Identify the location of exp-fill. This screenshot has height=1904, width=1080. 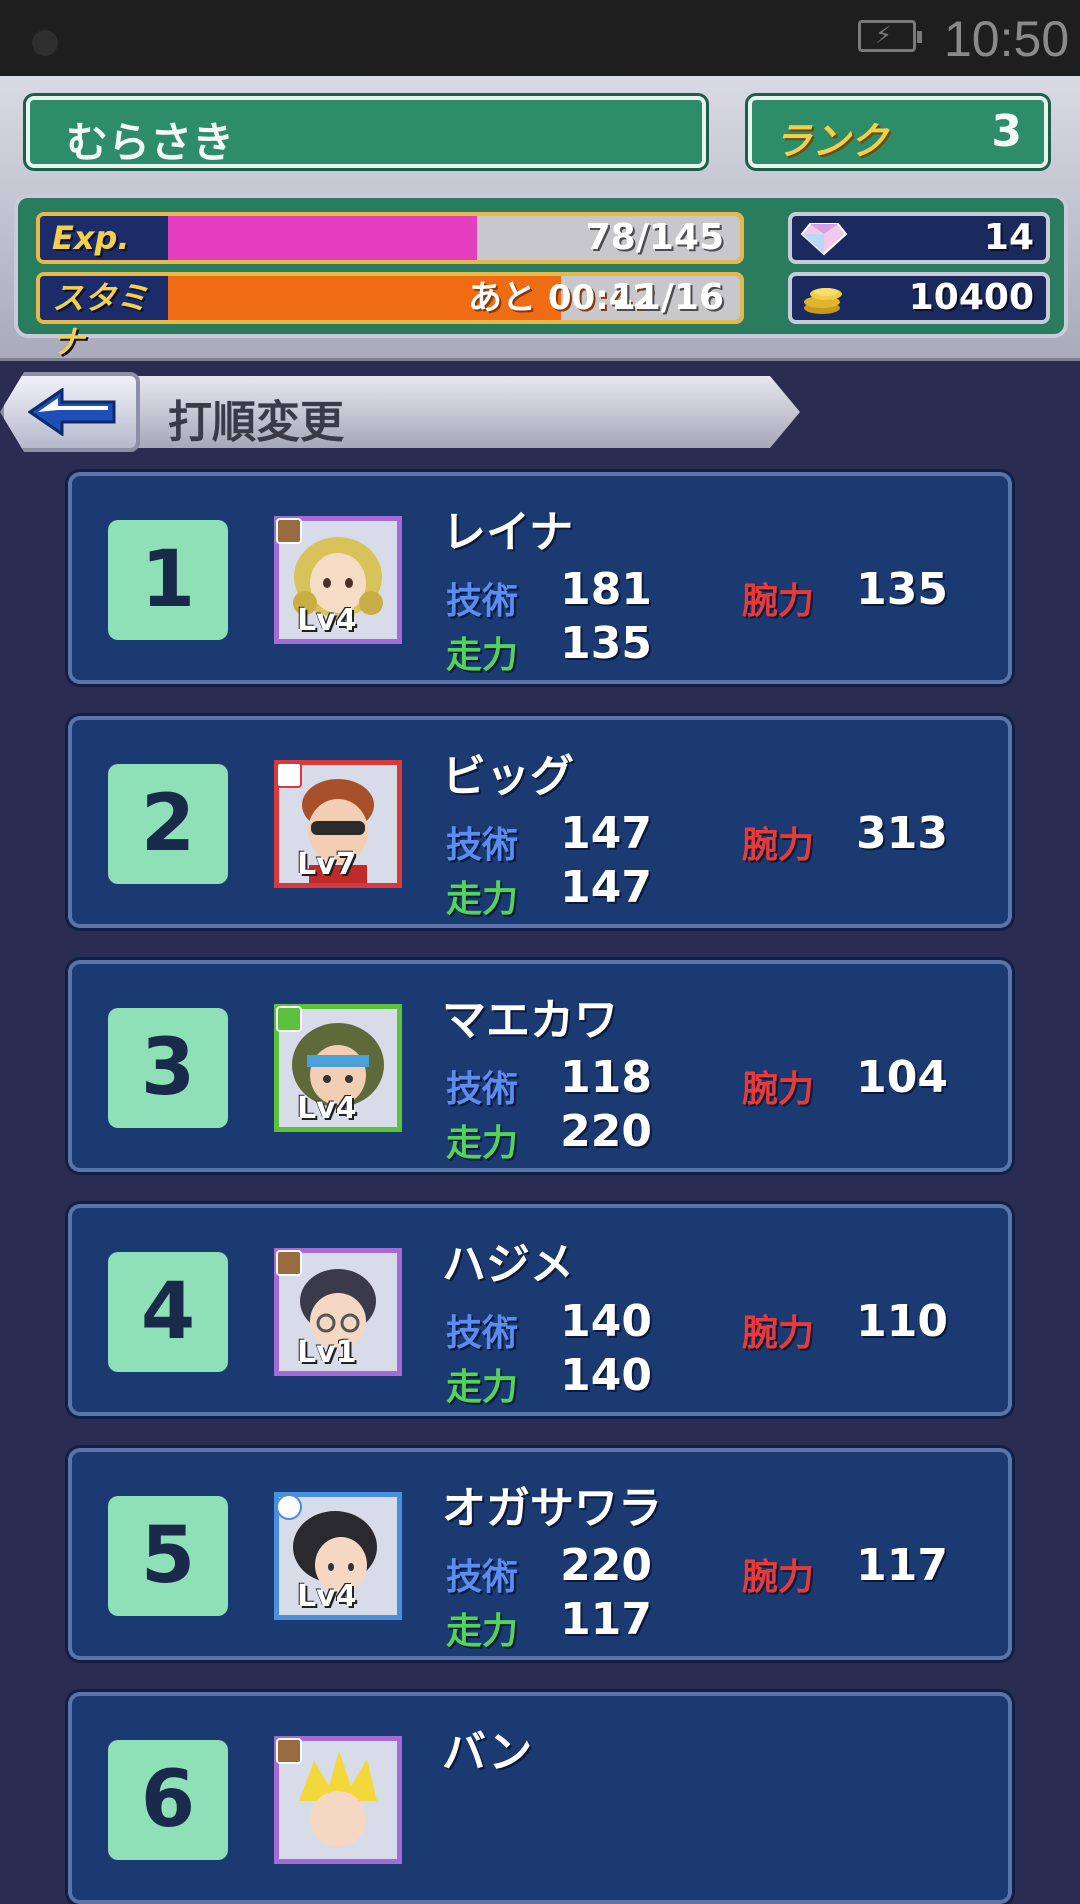
(322, 238).